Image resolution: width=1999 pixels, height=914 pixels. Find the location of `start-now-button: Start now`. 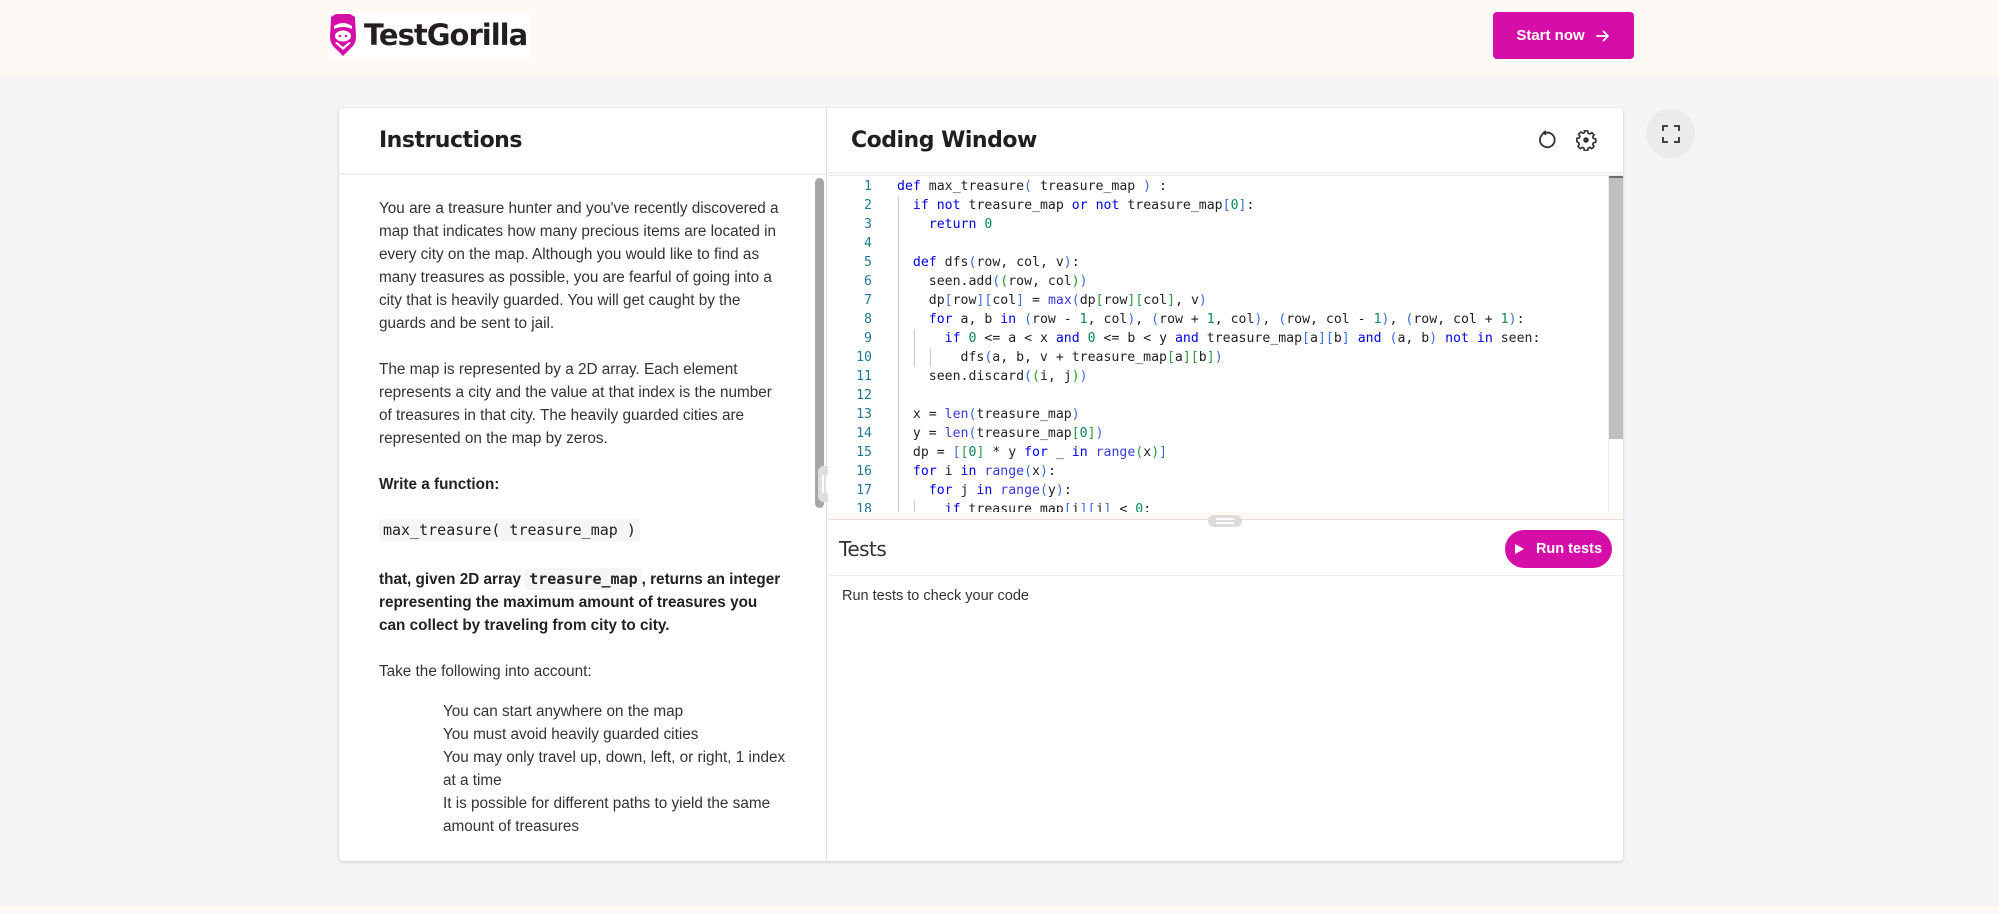

start-now-button: Start now is located at coordinates (1563, 35).